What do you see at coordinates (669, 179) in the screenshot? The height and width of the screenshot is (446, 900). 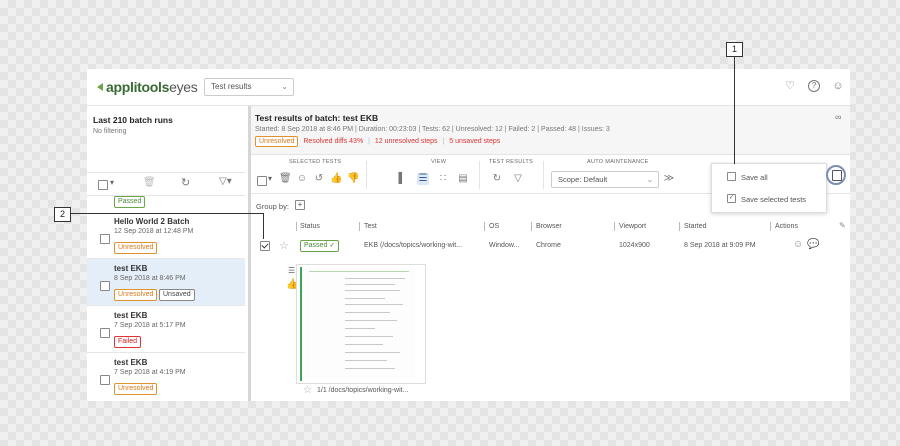 I see `auto-maintenance-icon: ≫` at bounding box center [669, 179].